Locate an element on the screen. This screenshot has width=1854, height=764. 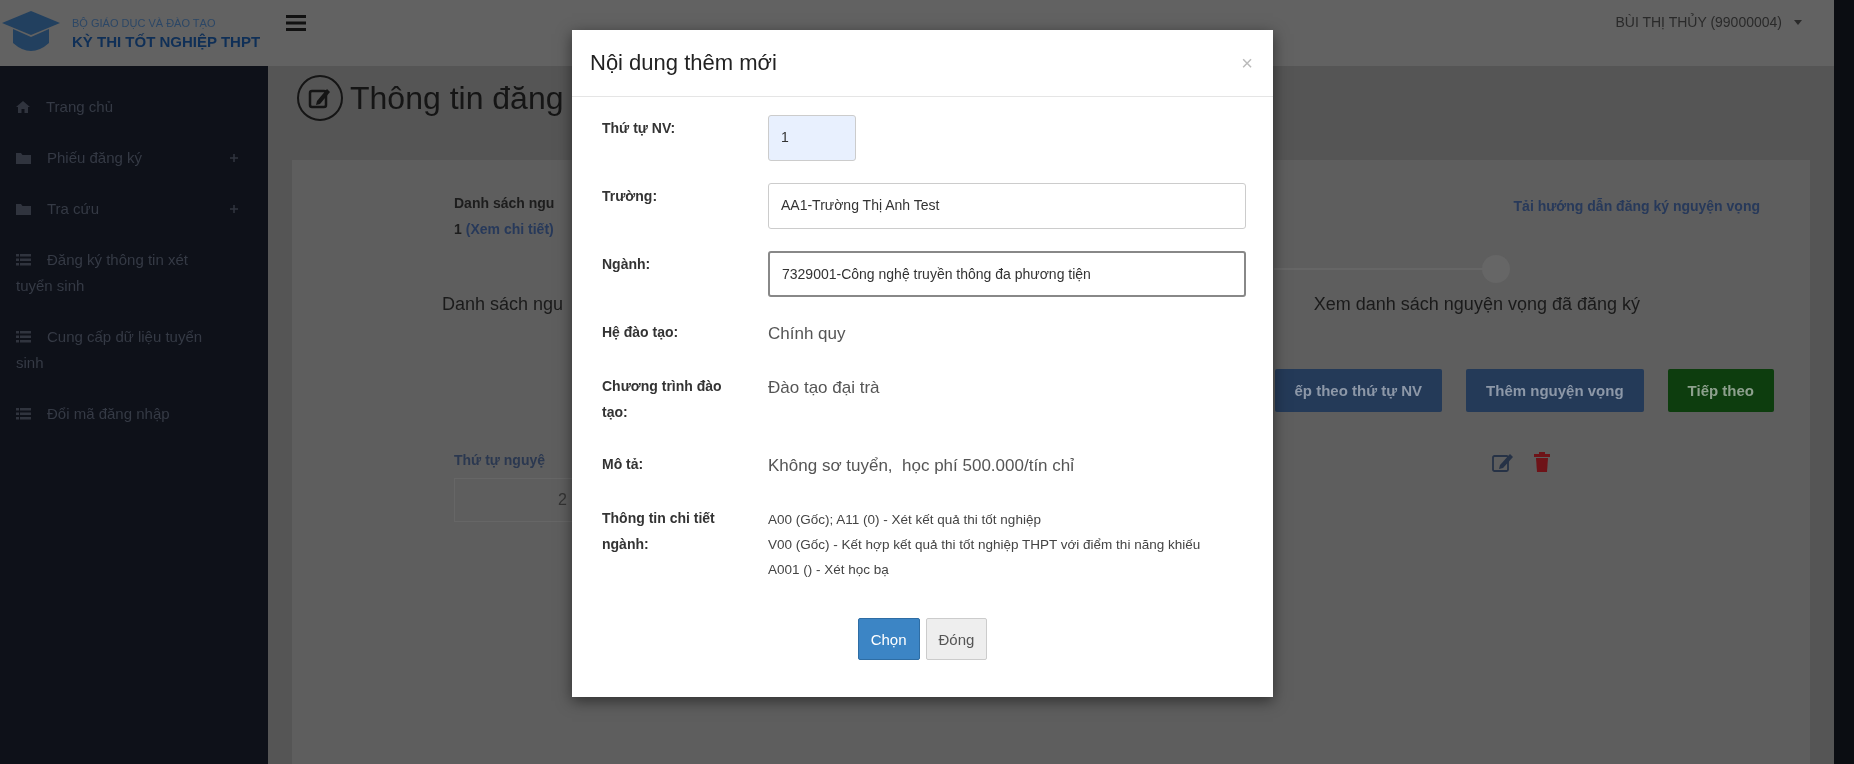
input-field: AA1-Trường Thị Anh Test is located at coordinates (1007, 206).